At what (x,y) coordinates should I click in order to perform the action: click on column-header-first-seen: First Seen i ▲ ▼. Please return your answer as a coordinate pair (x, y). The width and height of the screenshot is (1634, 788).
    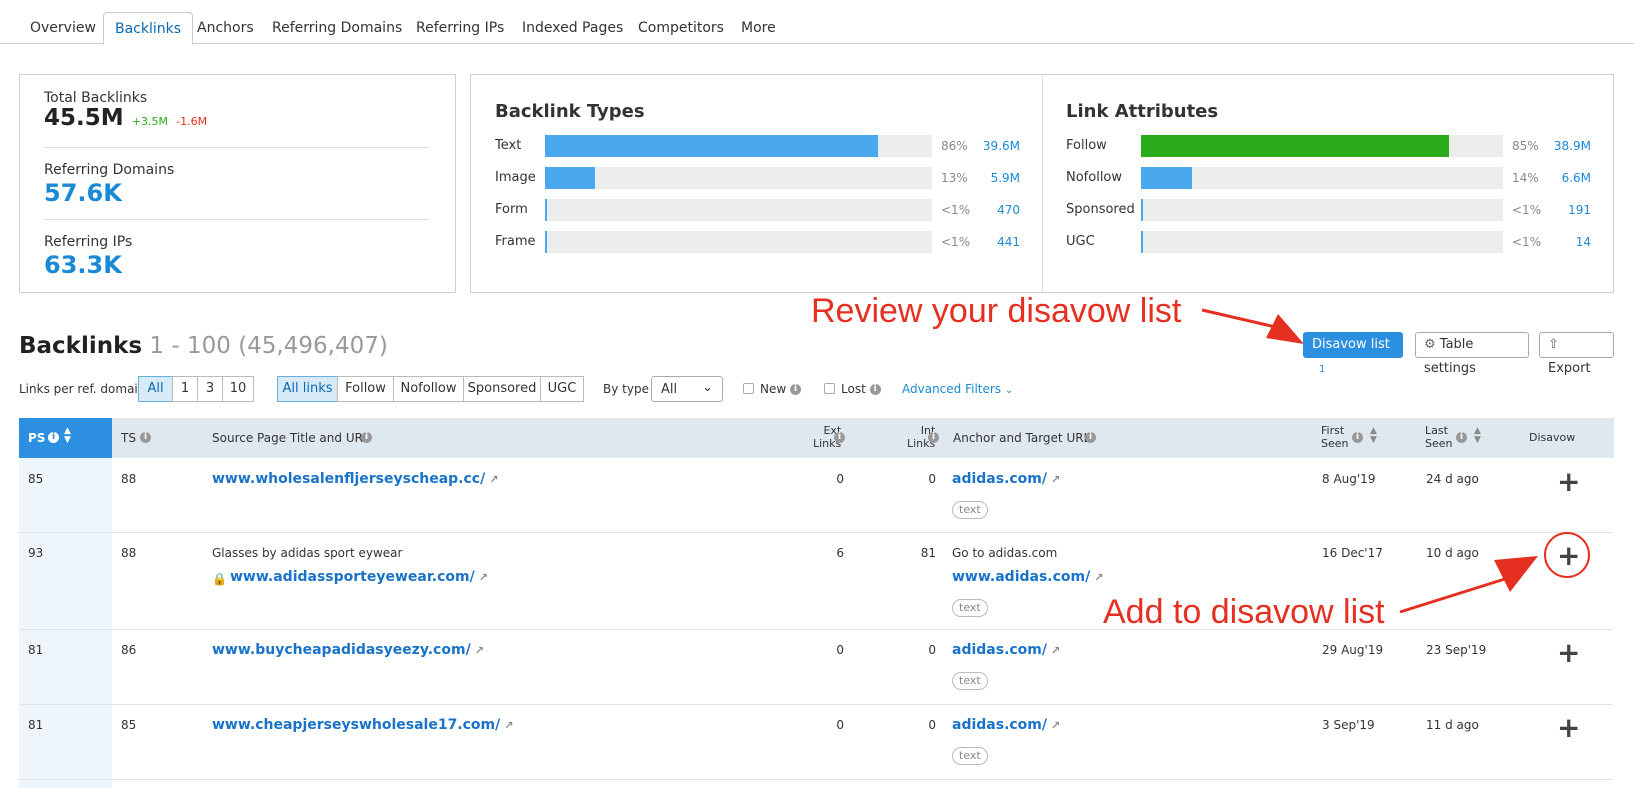
    Looking at the image, I should click on (1365, 438).